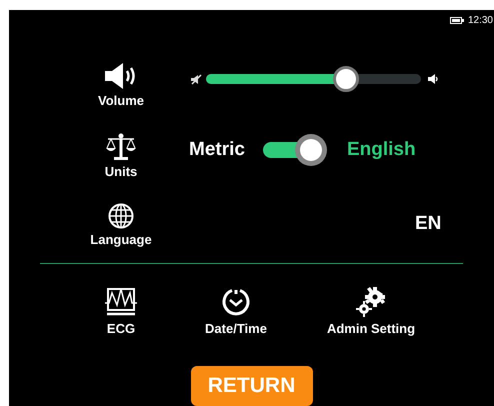  What do you see at coordinates (371, 326) in the screenshot?
I see `shortcut-button: Admin Setting` at bounding box center [371, 326].